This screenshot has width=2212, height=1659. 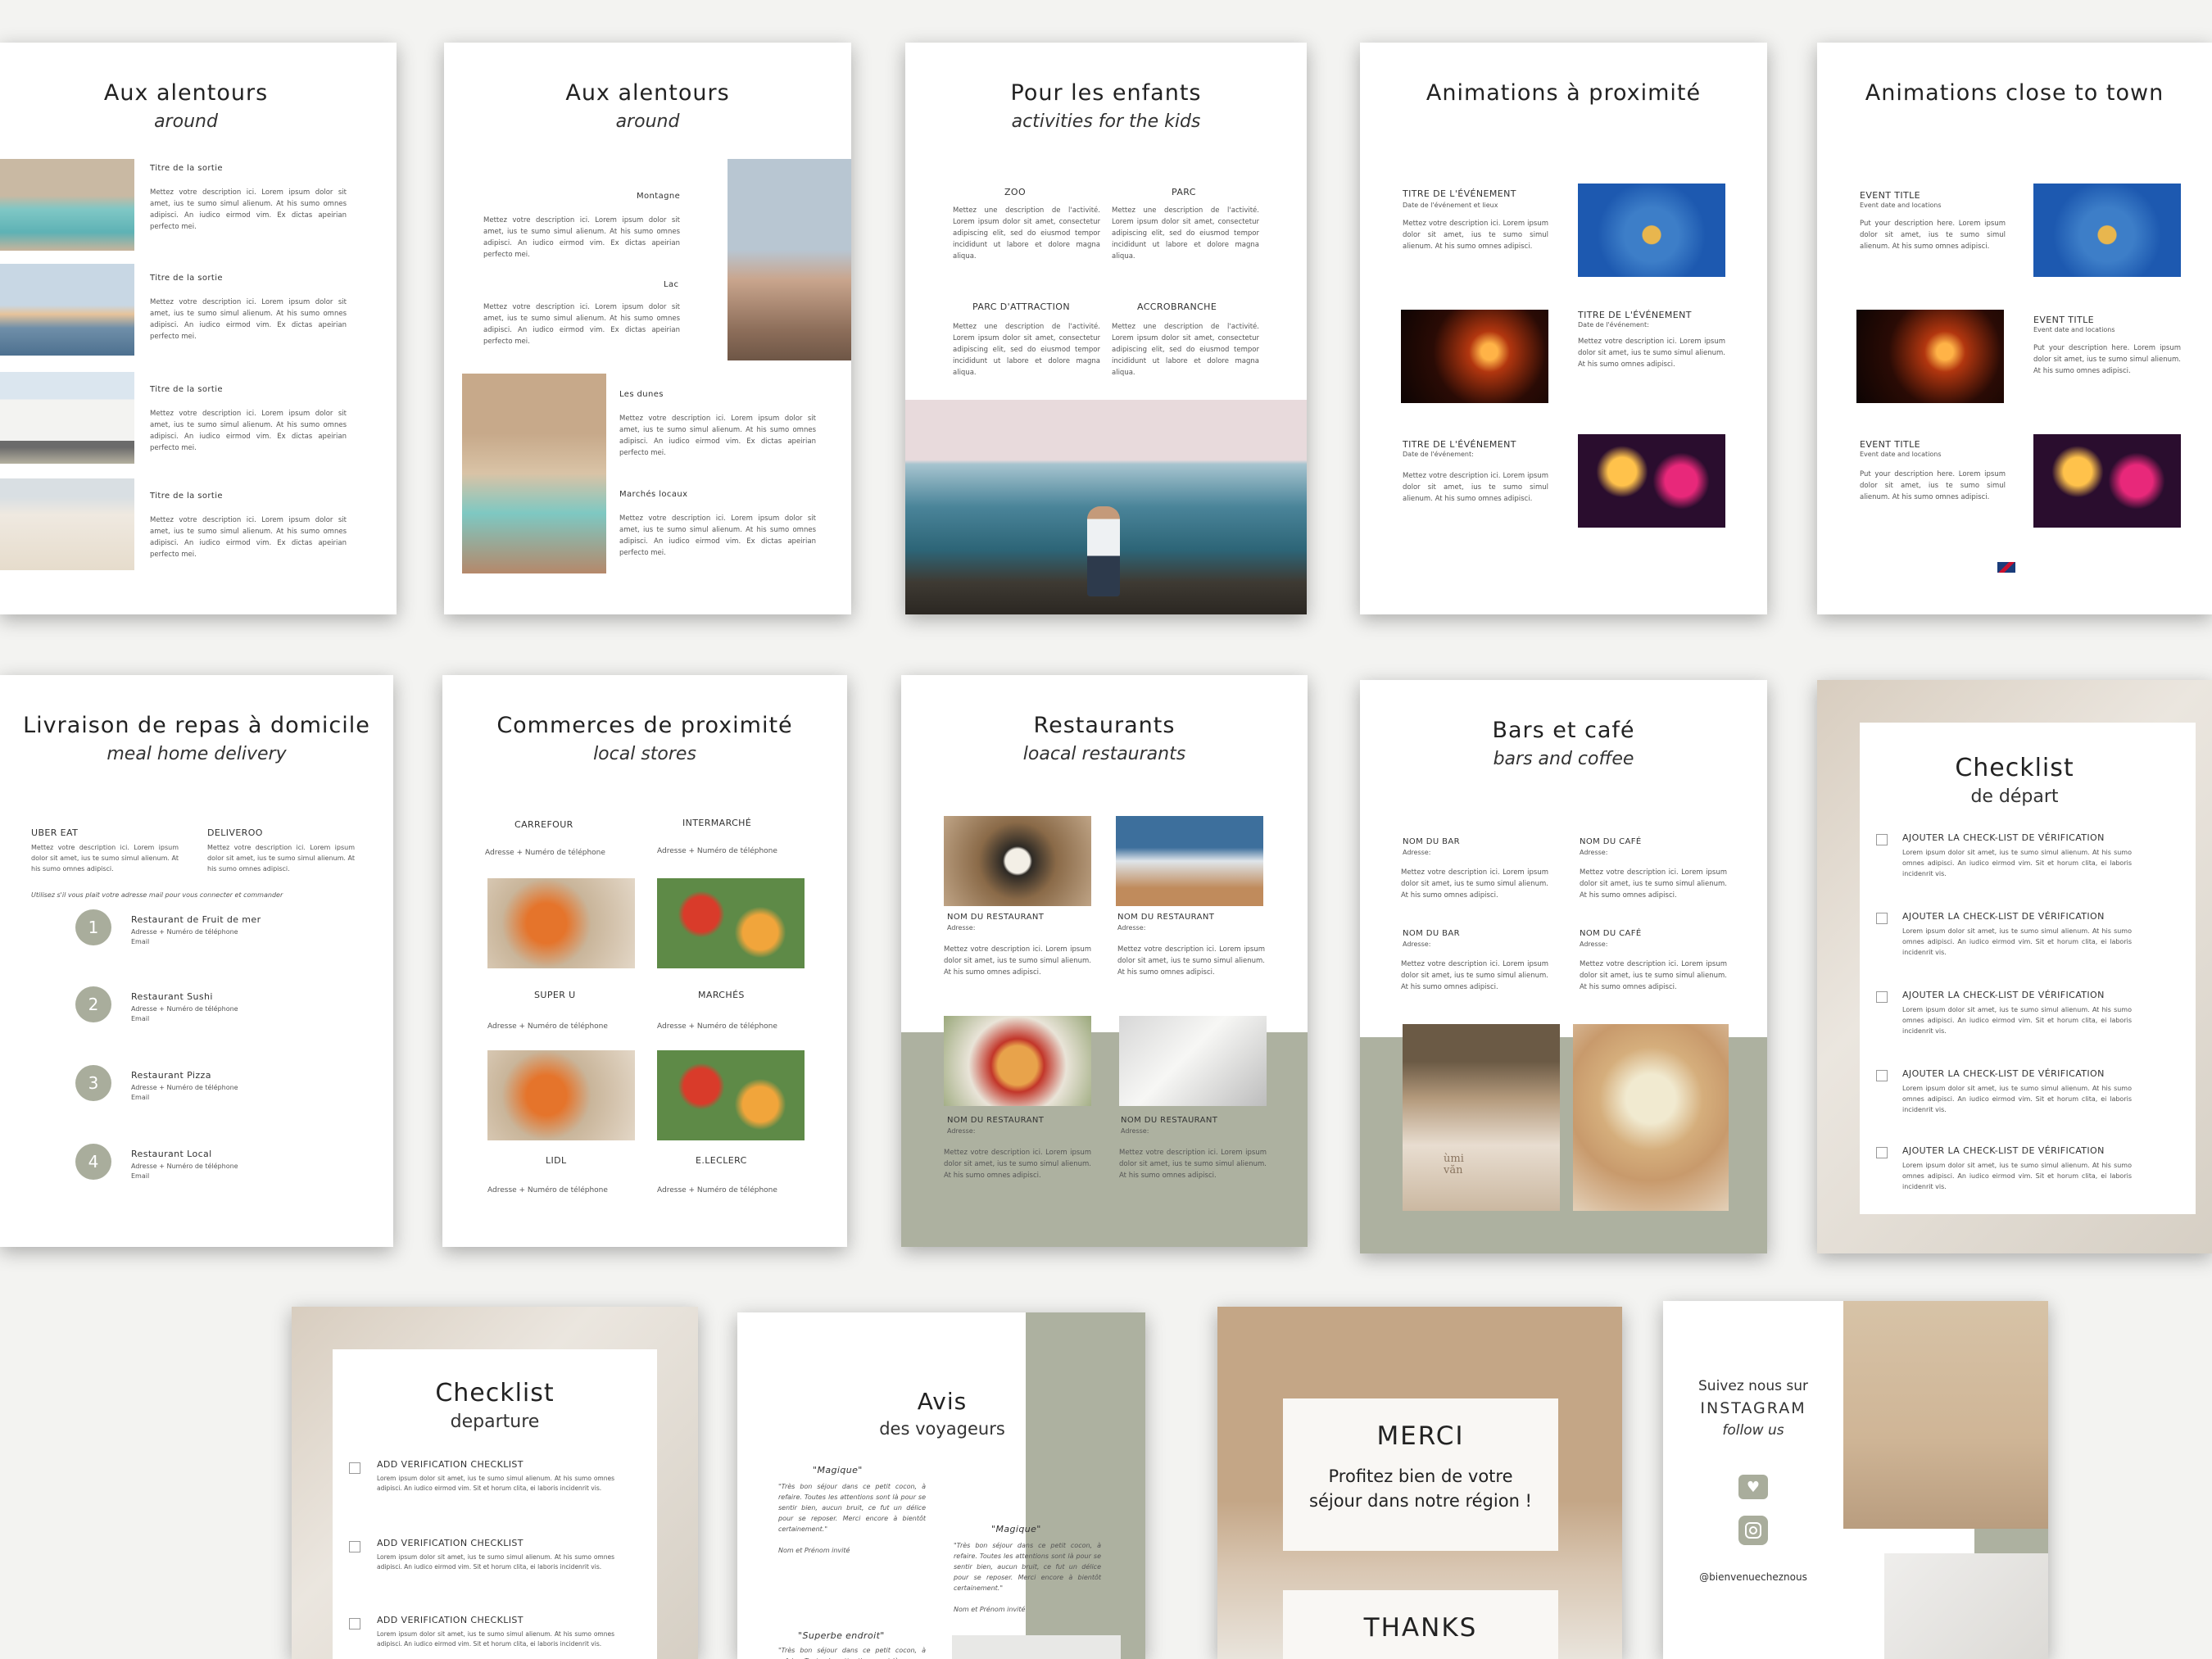 I want to click on review-title-1: "Magique", so click(x=838, y=1470).